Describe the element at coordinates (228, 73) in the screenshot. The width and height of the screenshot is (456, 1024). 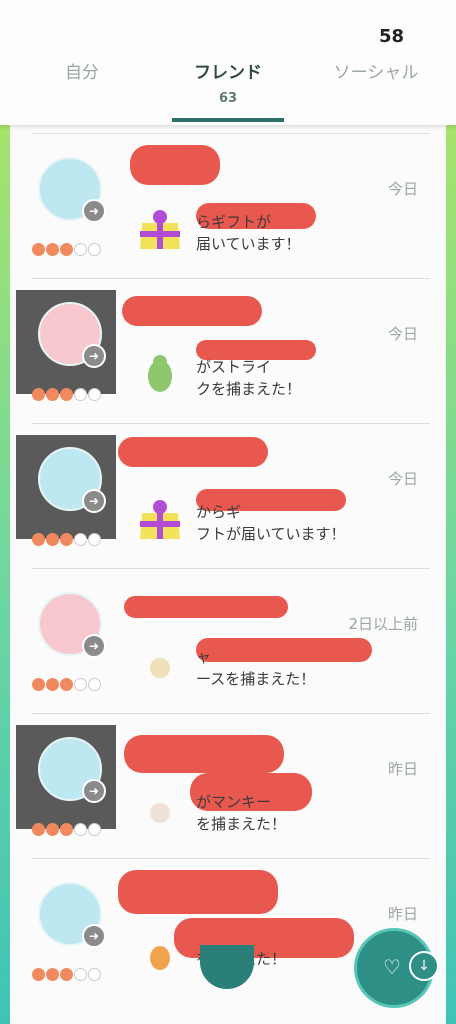
I see `tab-label: フレンド` at that location.